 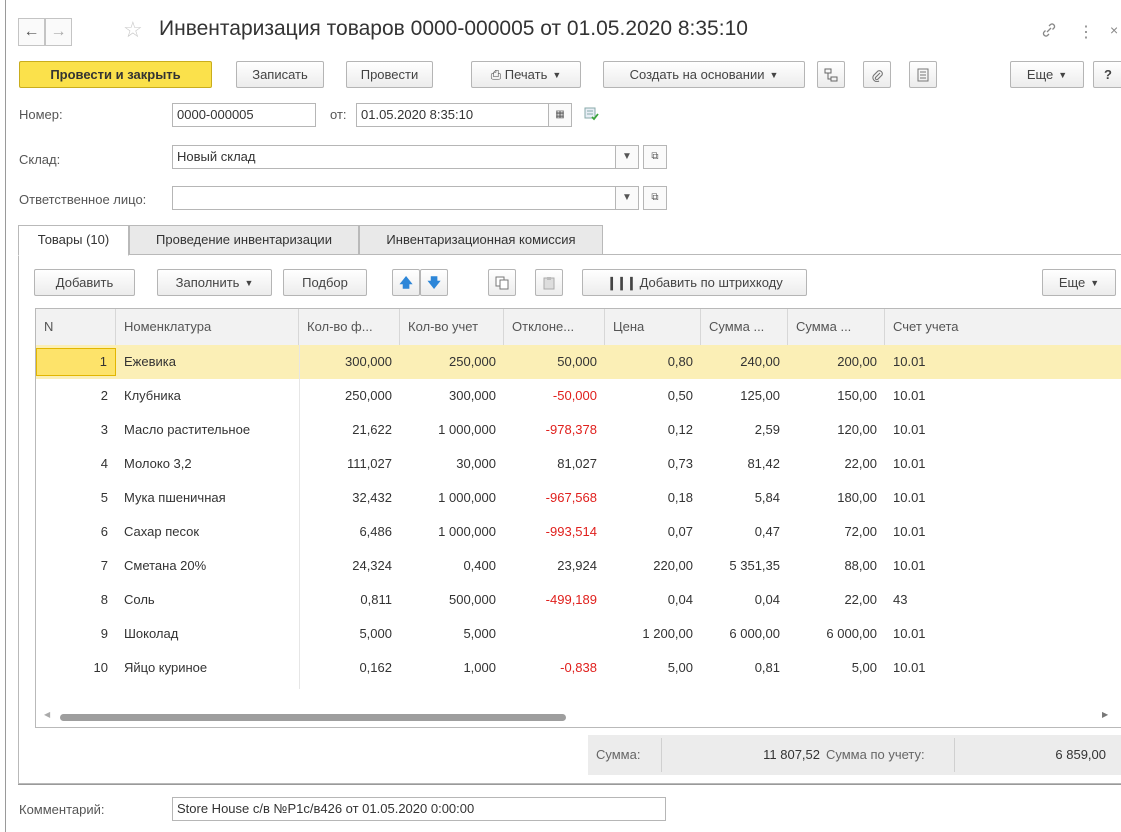 What do you see at coordinates (1086, 32) in the screenshot?
I see `kebab-menu-icon: ⋮` at bounding box center [1086, 32].